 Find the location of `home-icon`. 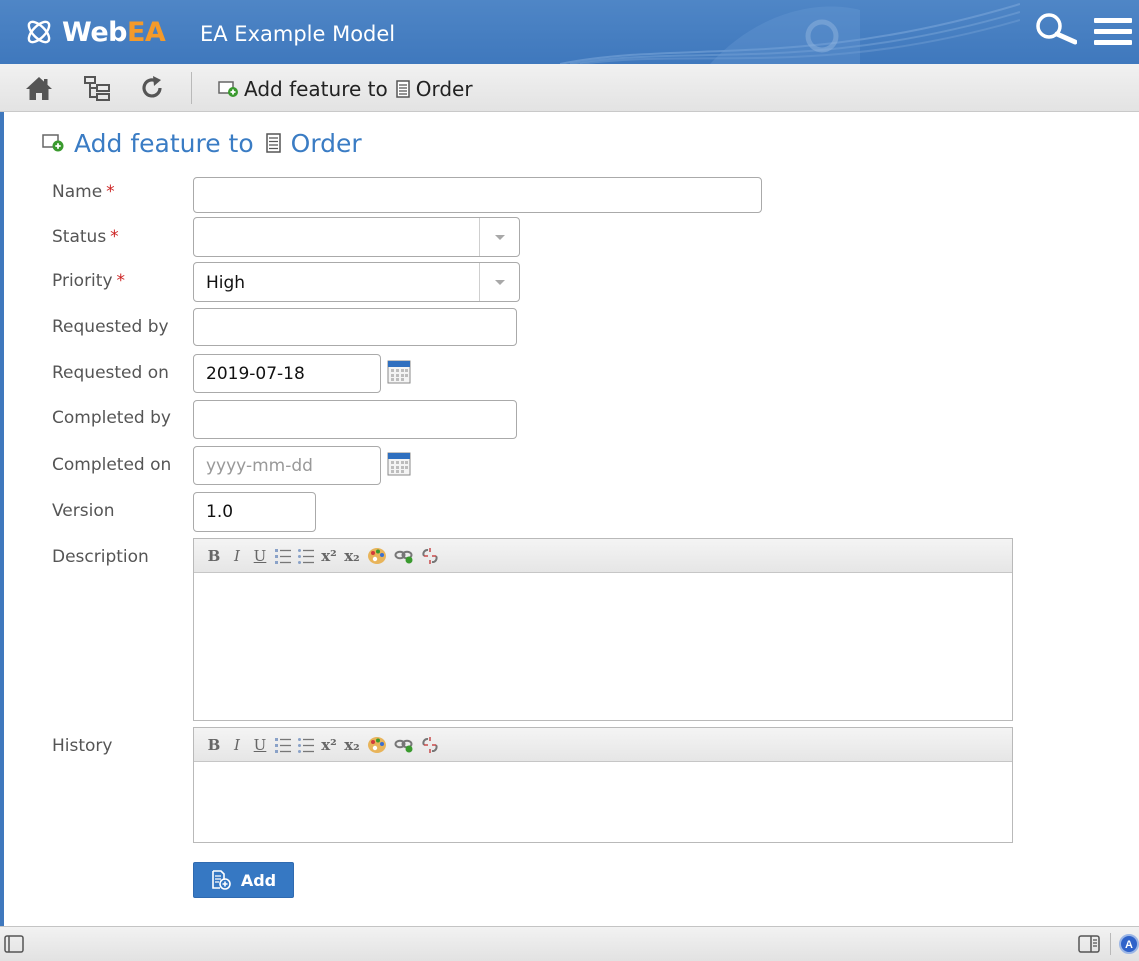

home-icon is located at coordinates (39, 88).